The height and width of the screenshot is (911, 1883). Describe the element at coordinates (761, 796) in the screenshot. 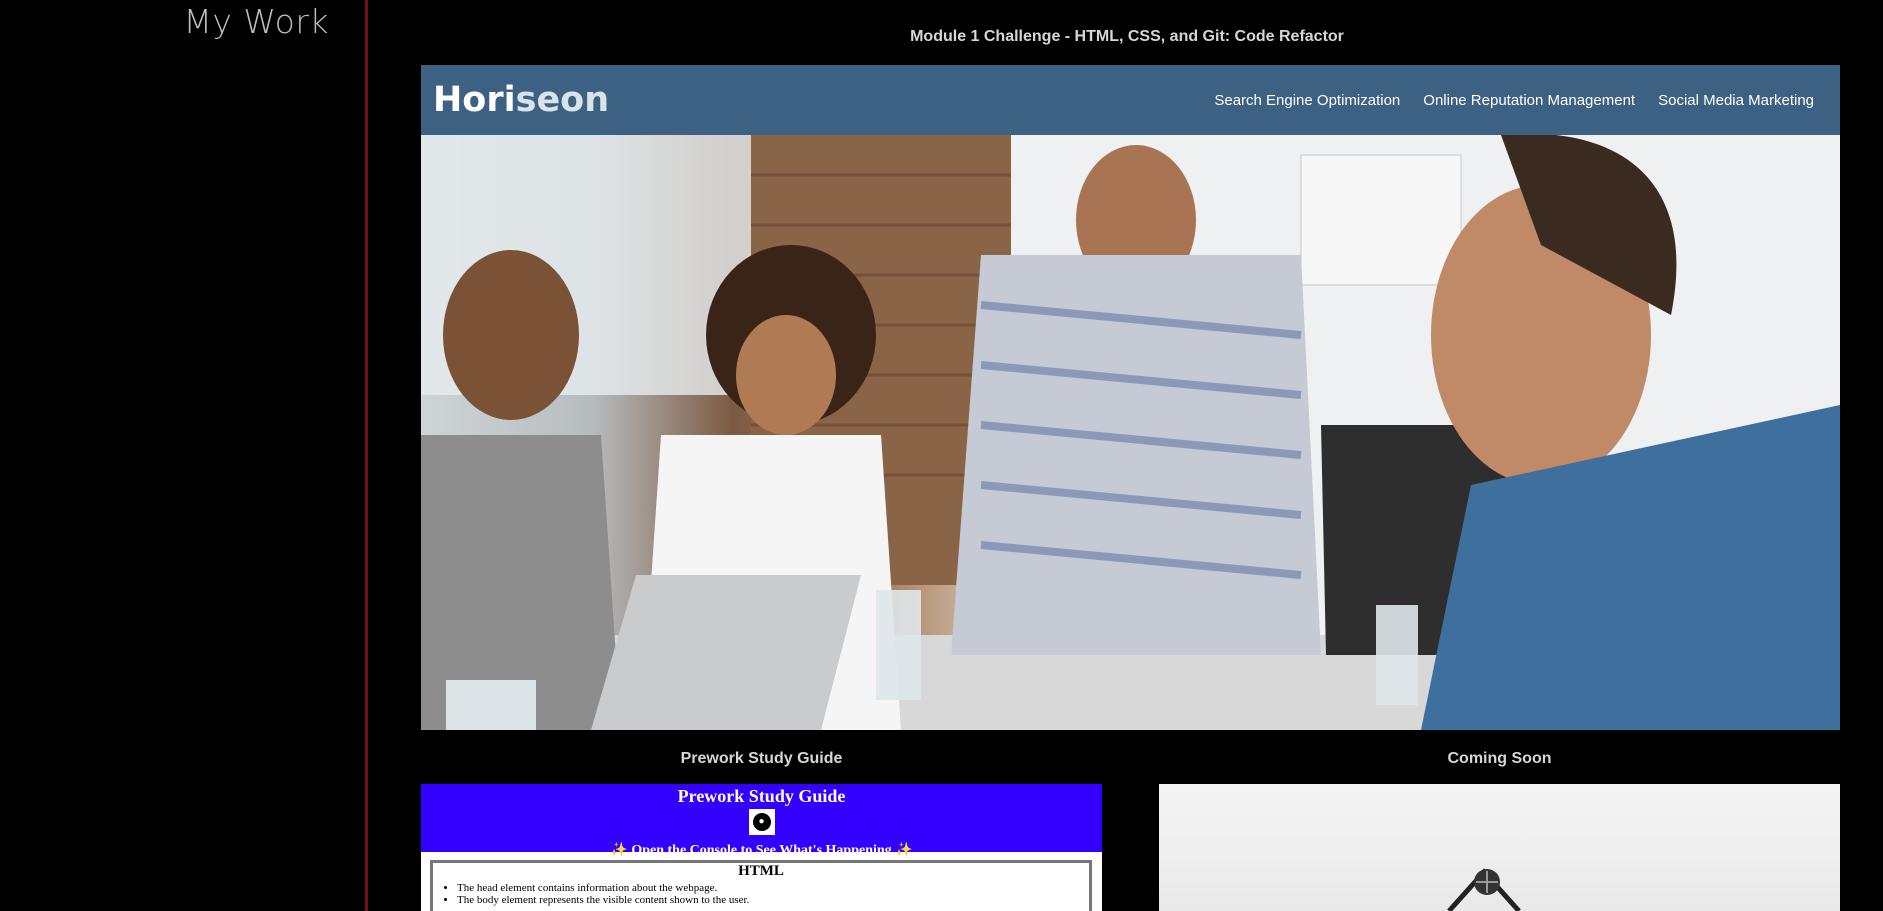

I see `study-guide-heading: Prework Study Guide` at that location.